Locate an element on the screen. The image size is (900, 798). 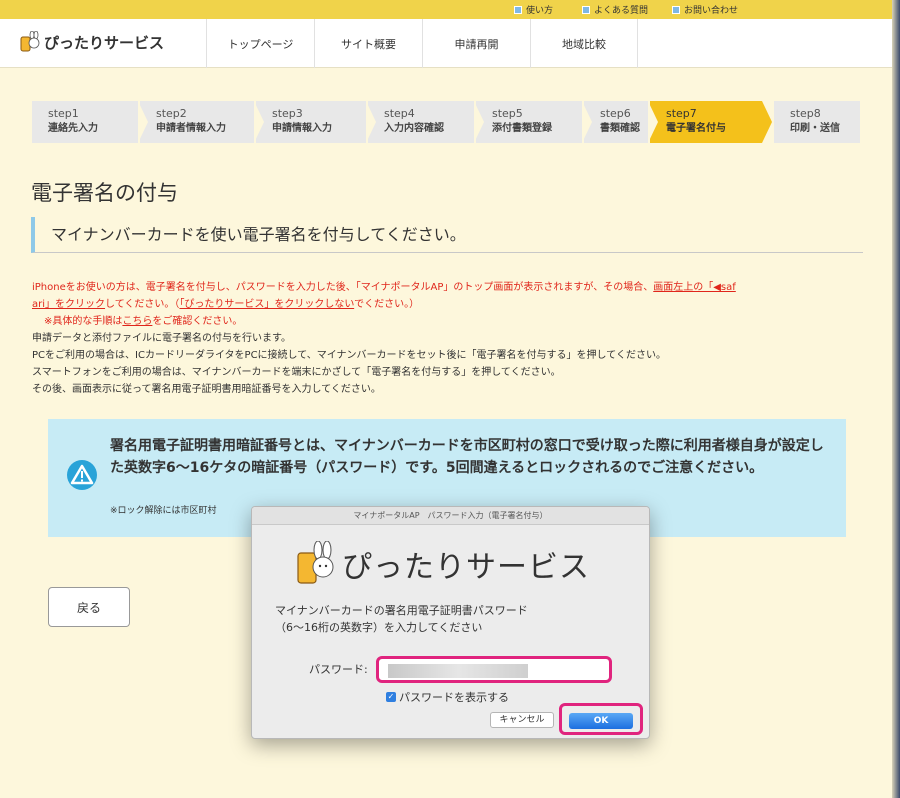
do-not-click-note: 「ぴったりサービス」をクリックしない is located at coordinates (267, 304).